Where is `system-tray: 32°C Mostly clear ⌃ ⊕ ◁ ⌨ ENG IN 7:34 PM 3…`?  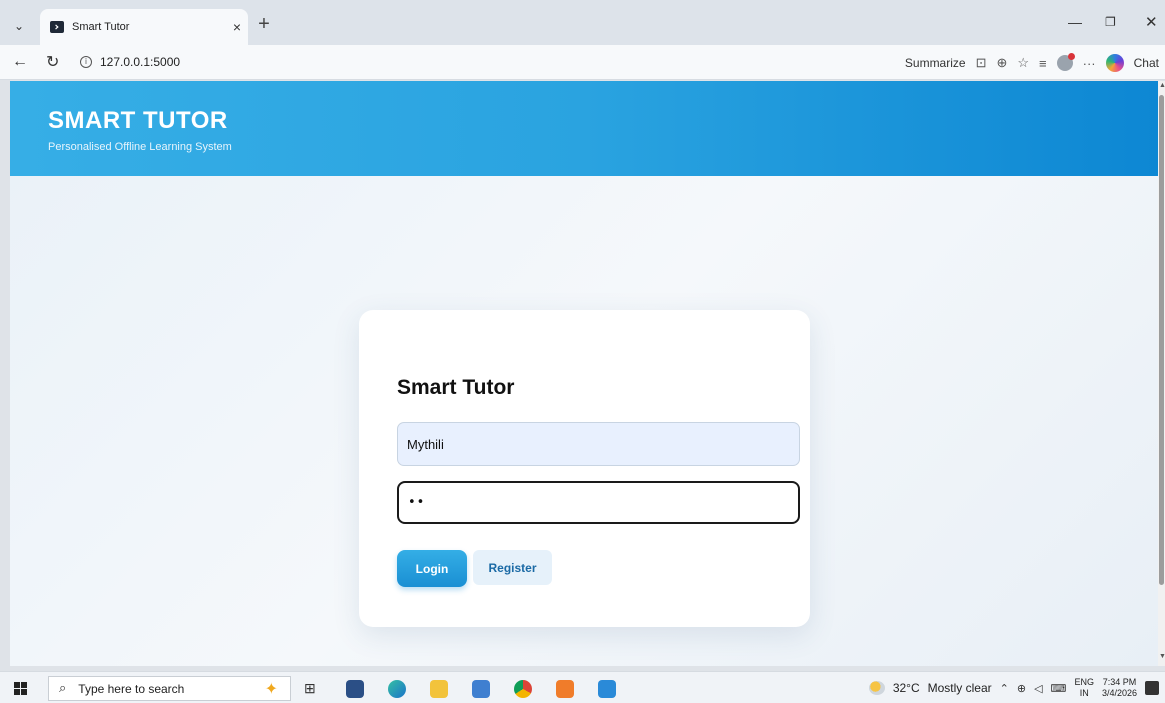
system-tray: 32°C Mostly clear ⌃ ⊕ ◁ ⌨ ENG IN 7:34 PM 3… is located at coordinates (1013, 687).